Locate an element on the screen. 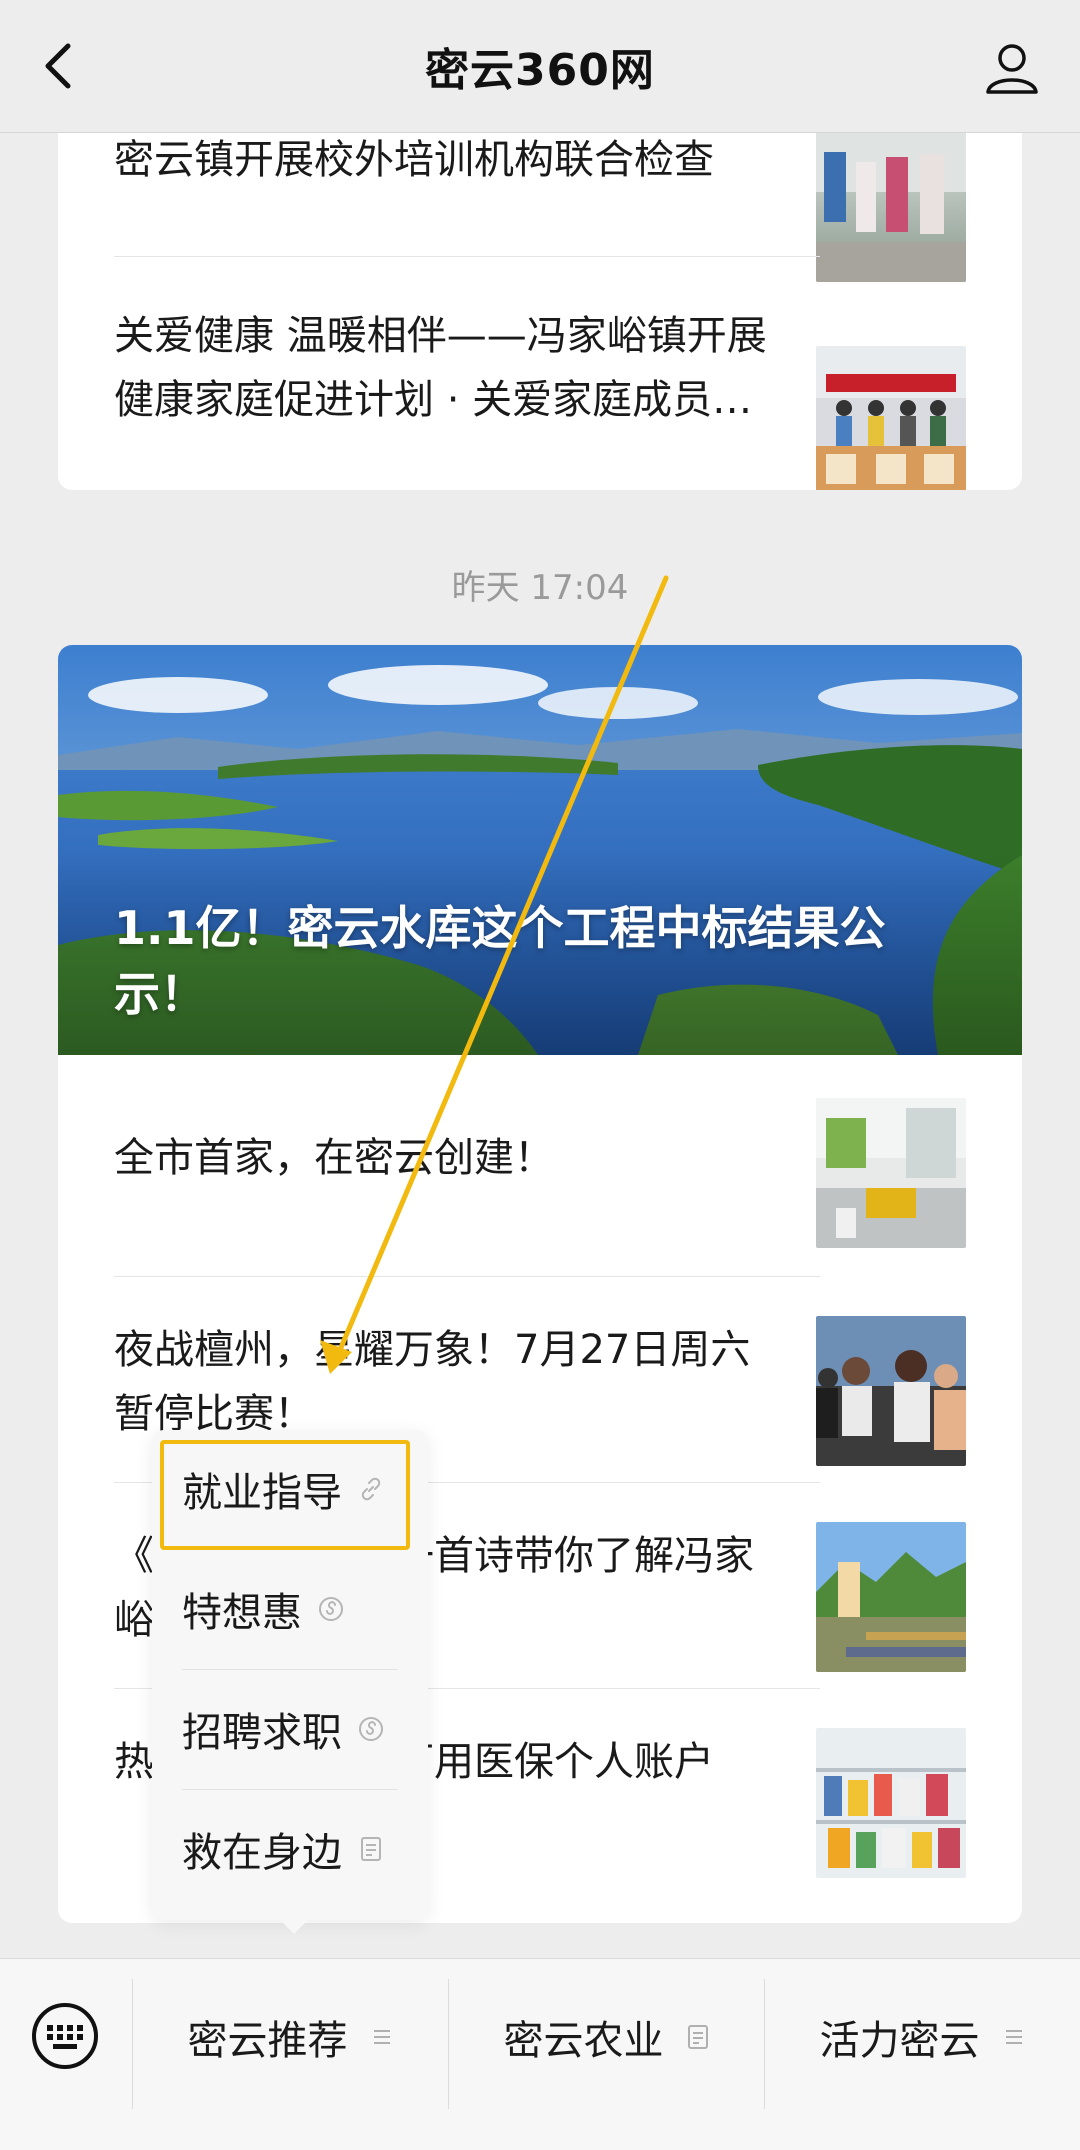  chevron-left-icon is located at coordinates (60, 66).